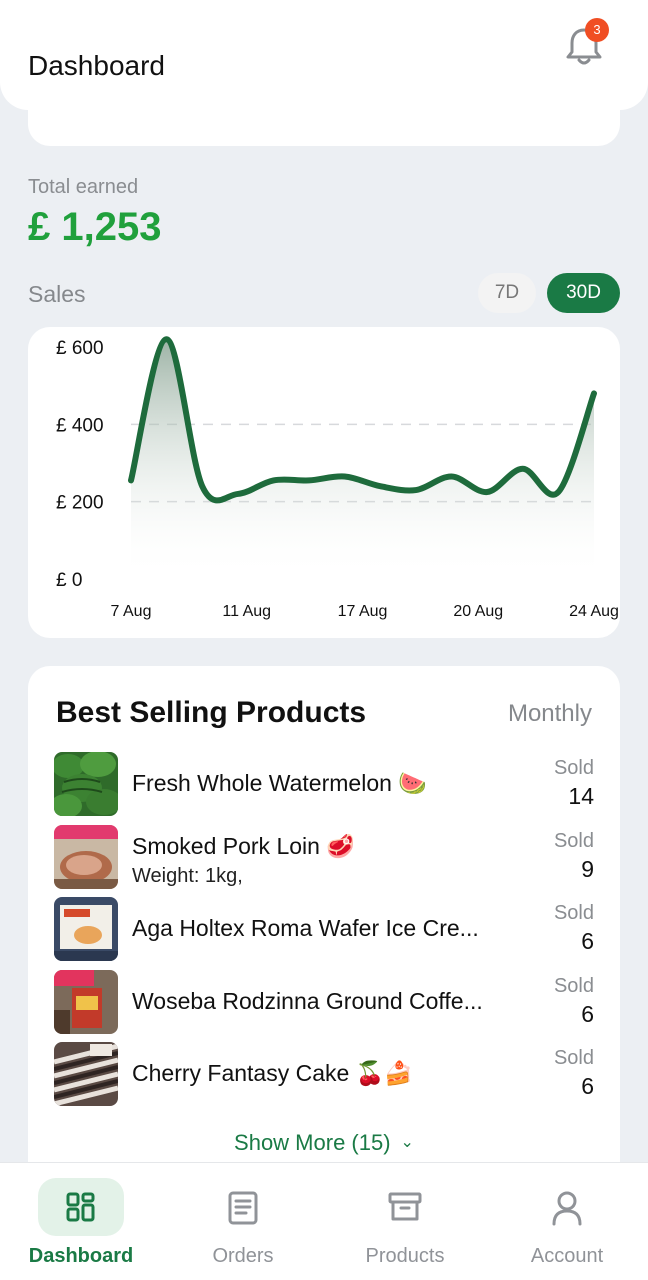  I want to click on y-tick-label: £ 200, so click(80, 503).